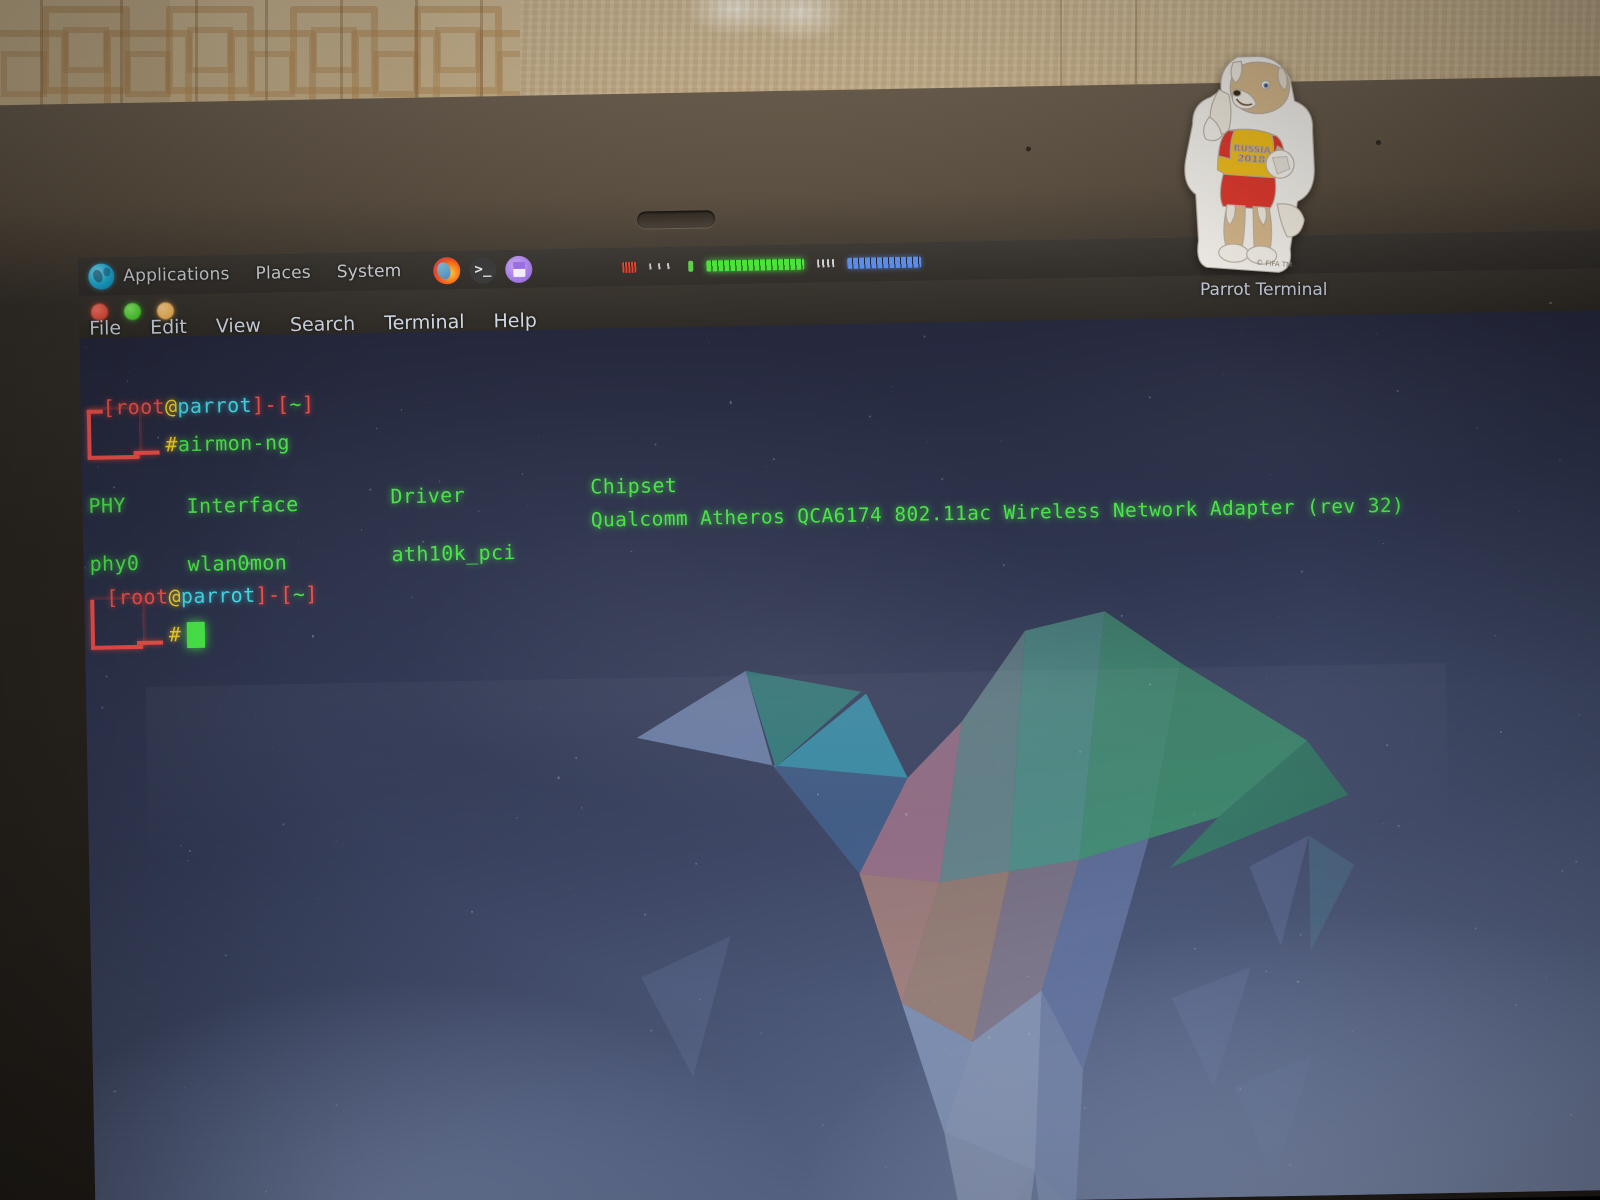 The width and height of the screenshot is (1600, 1200). What do you see at coordinates (1251, 159) in the screenshot?
I see `svg-text: 2018` at bounding box center [1251, 159].